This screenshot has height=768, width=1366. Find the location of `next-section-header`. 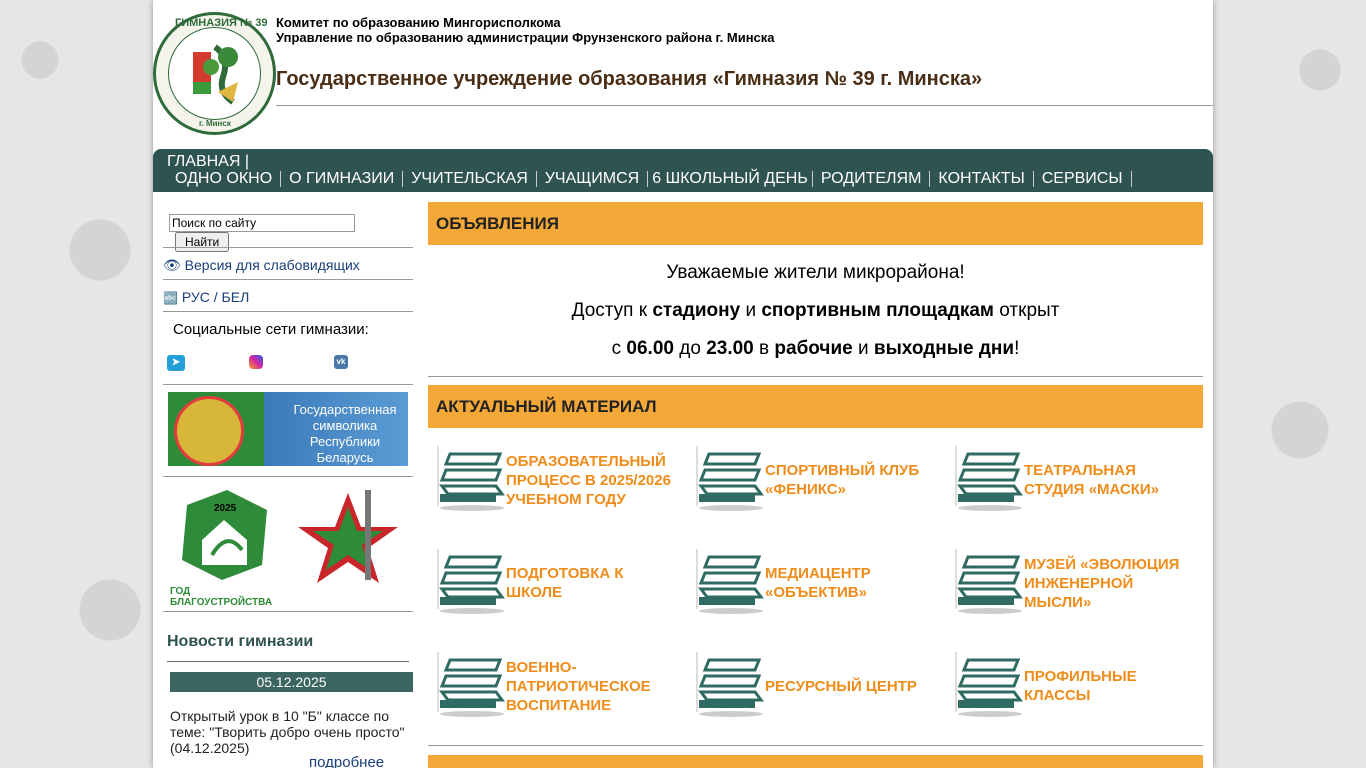

next-section-header is located at coordinates (815, 761).